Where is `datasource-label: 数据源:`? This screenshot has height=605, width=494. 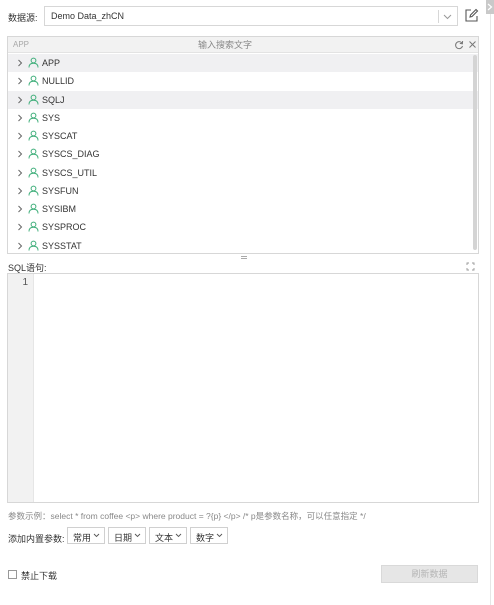
datasource-label: 数据源: is located at coordinates (23, 18).